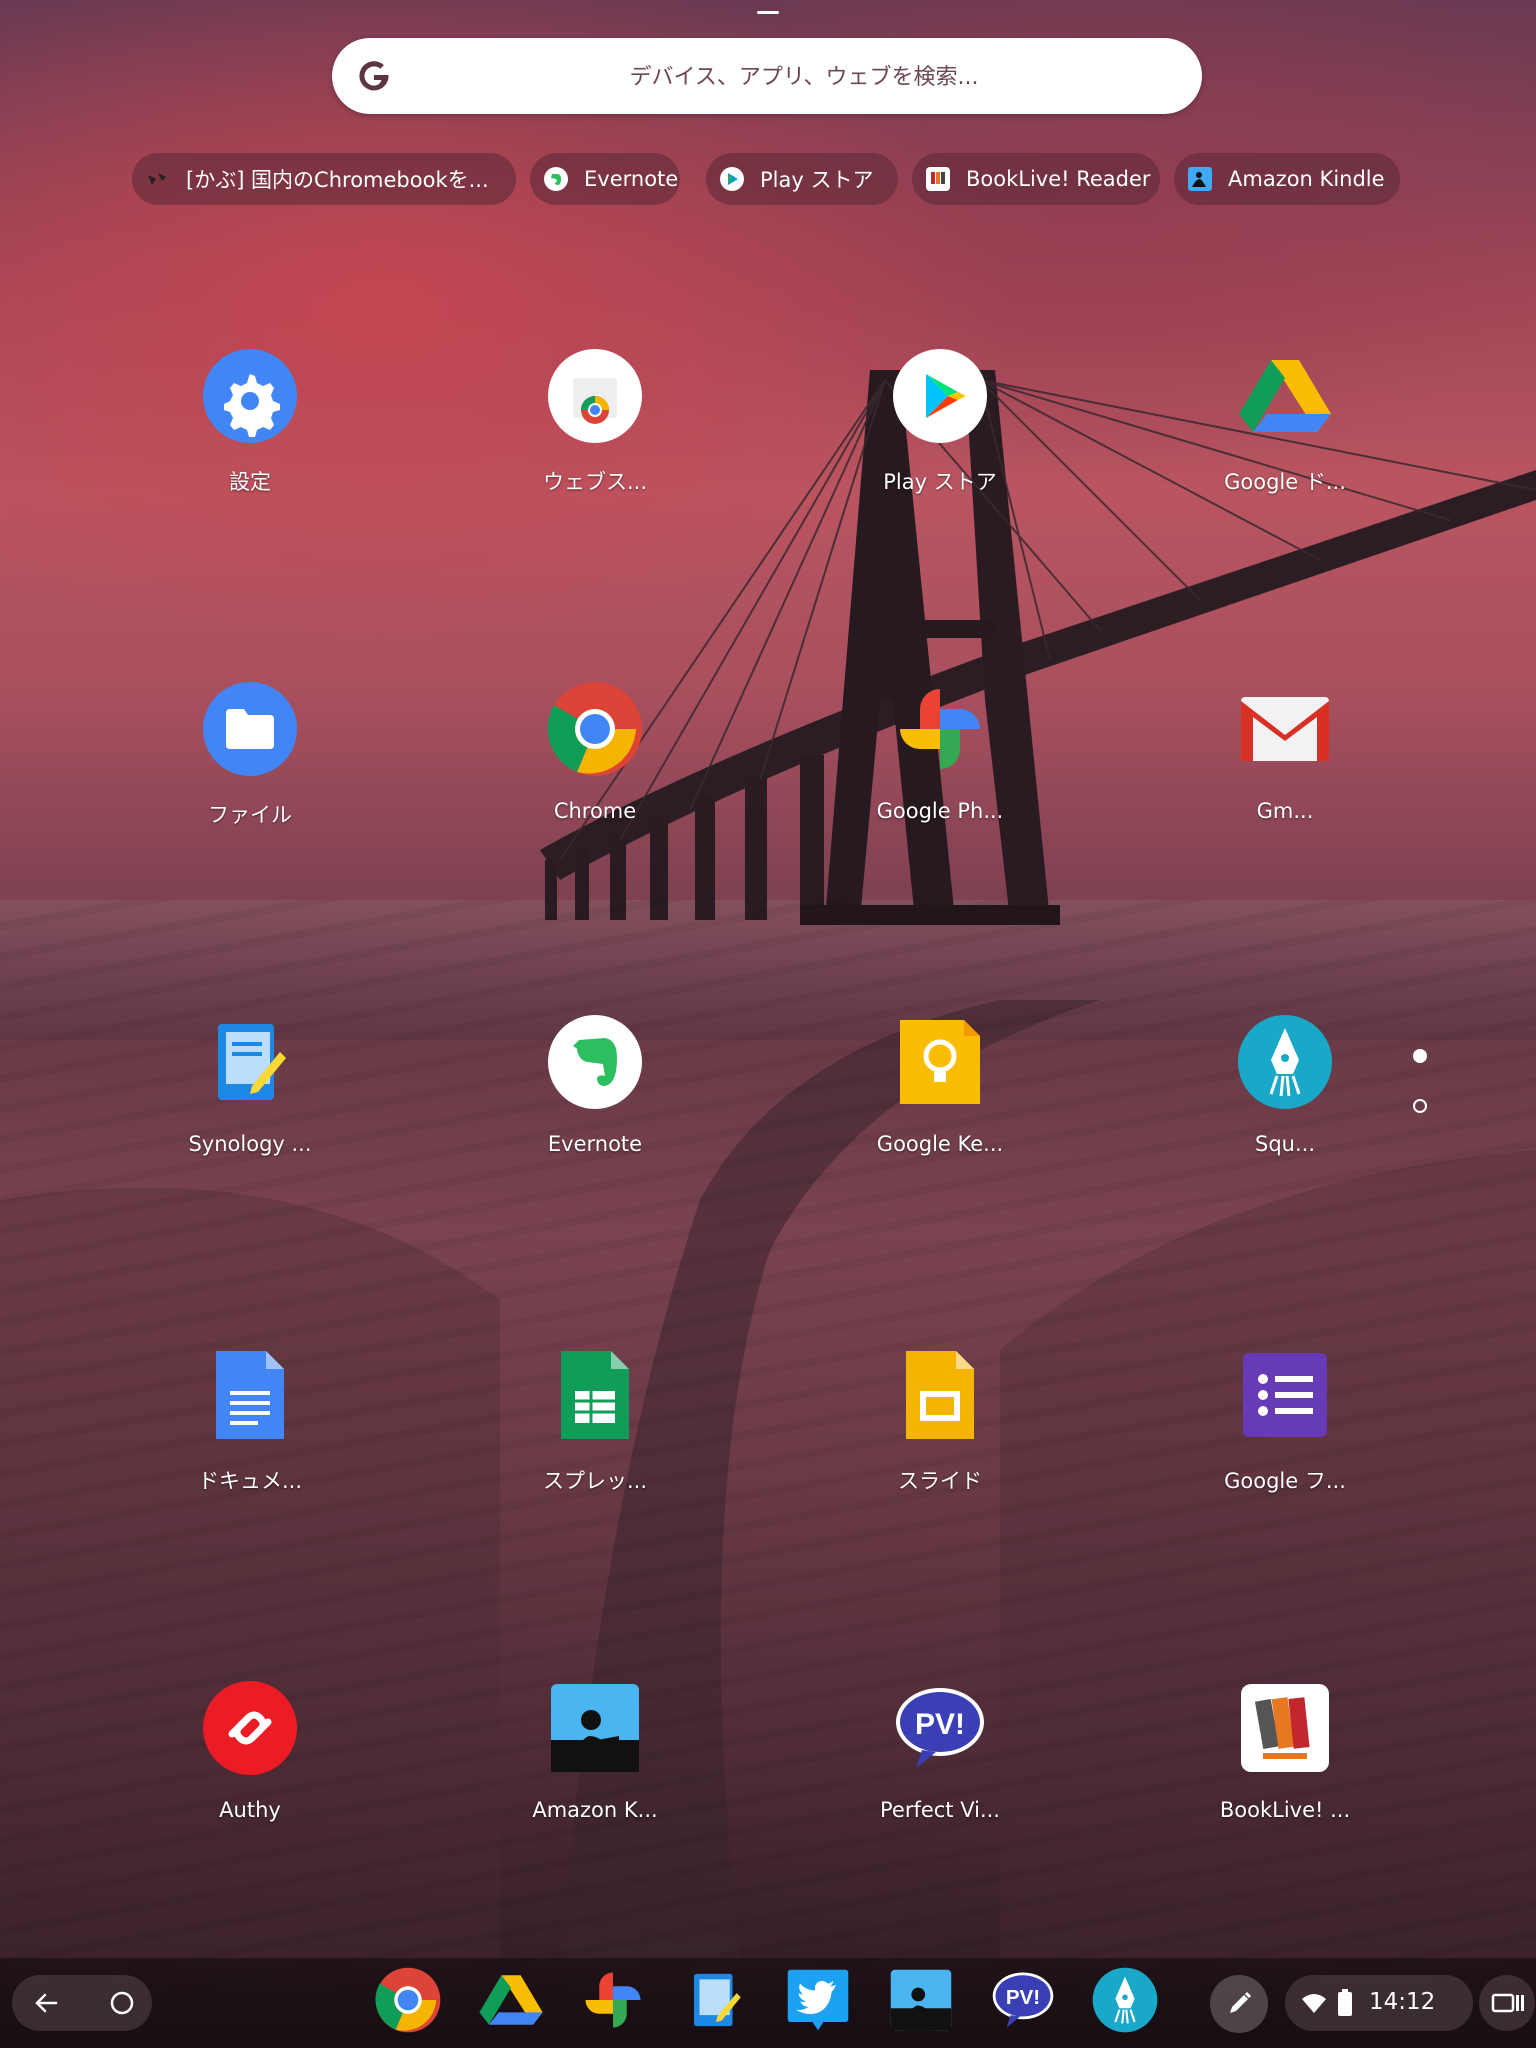 The width and height of the screenshot is (1536, 2048). I want to click on launcher-drag-handle, so click(768, 12).